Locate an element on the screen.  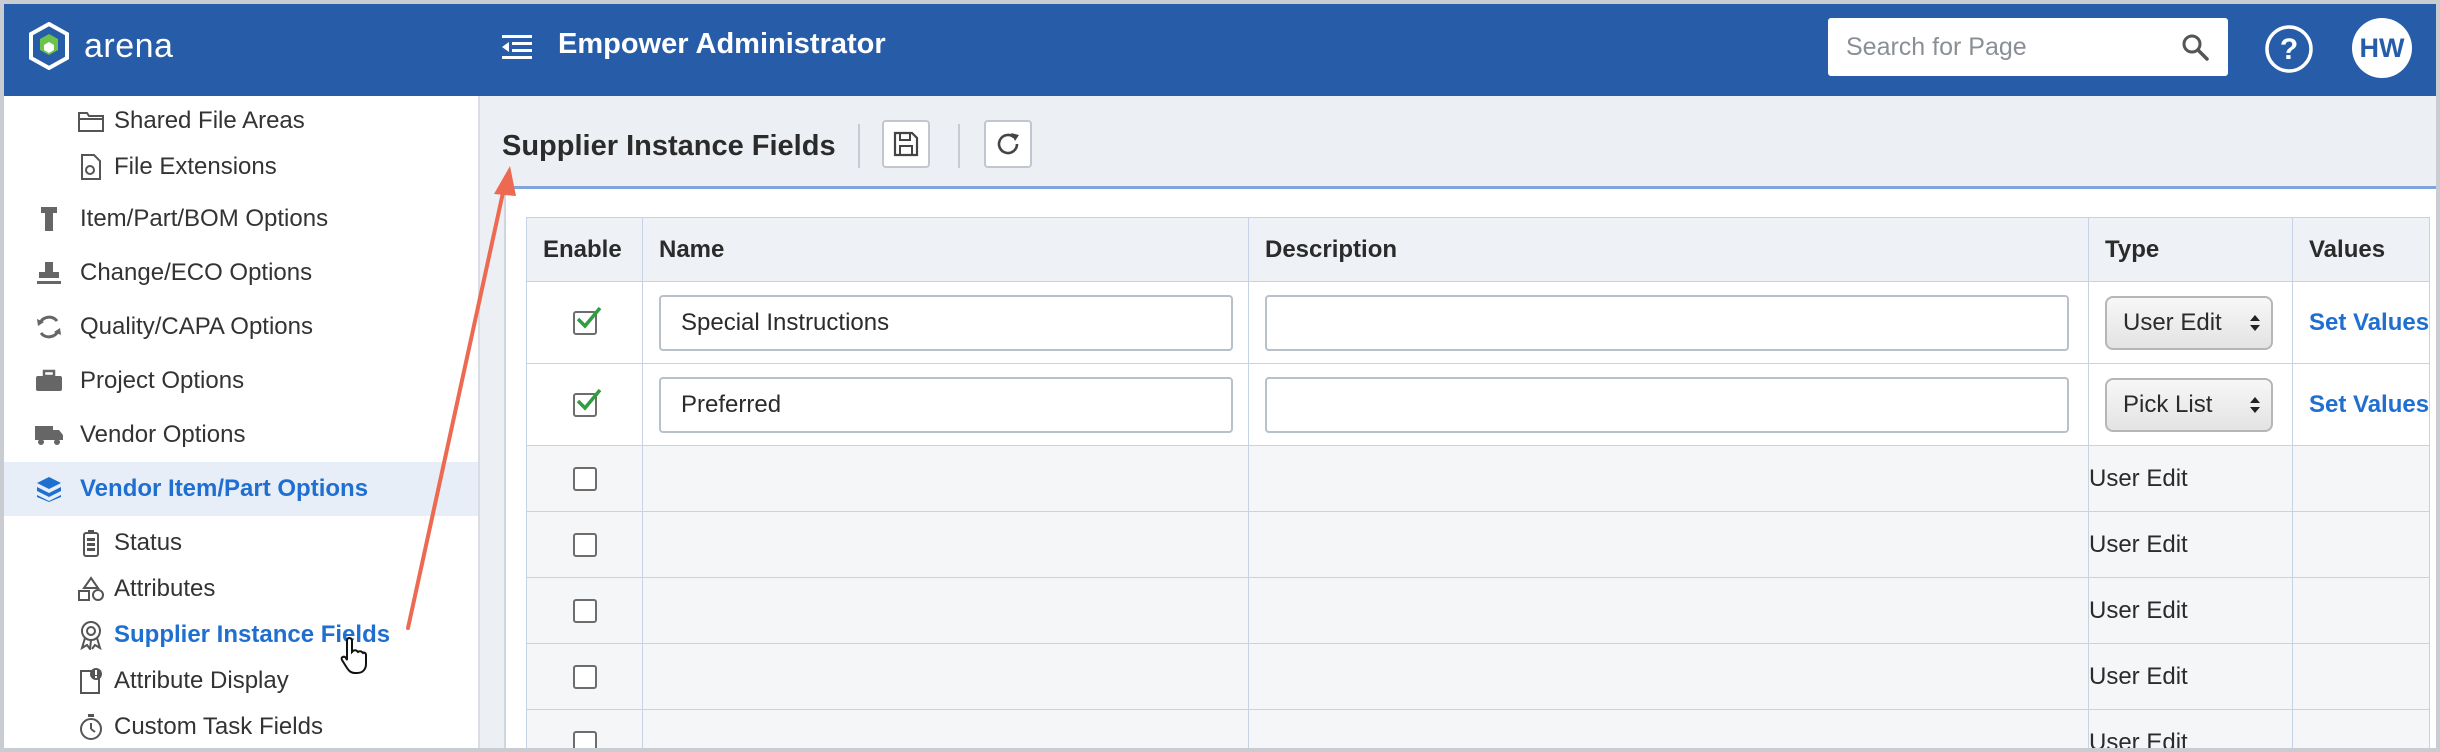
type-select: Pick List is located at coordinates (2189, 404).